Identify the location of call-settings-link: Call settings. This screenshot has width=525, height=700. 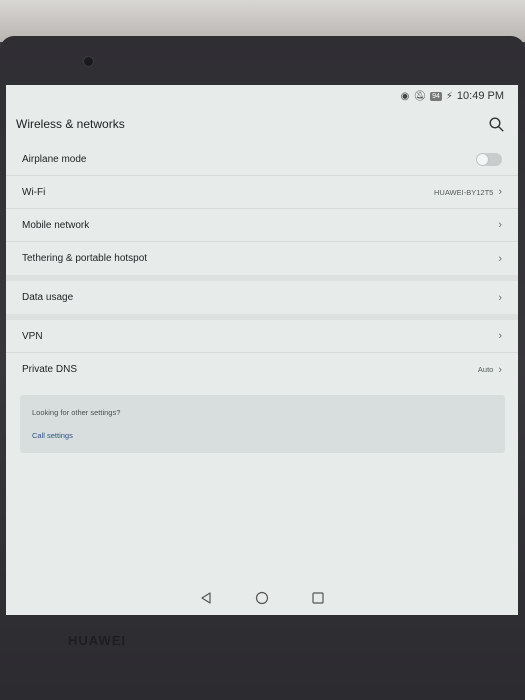
(262, 435).